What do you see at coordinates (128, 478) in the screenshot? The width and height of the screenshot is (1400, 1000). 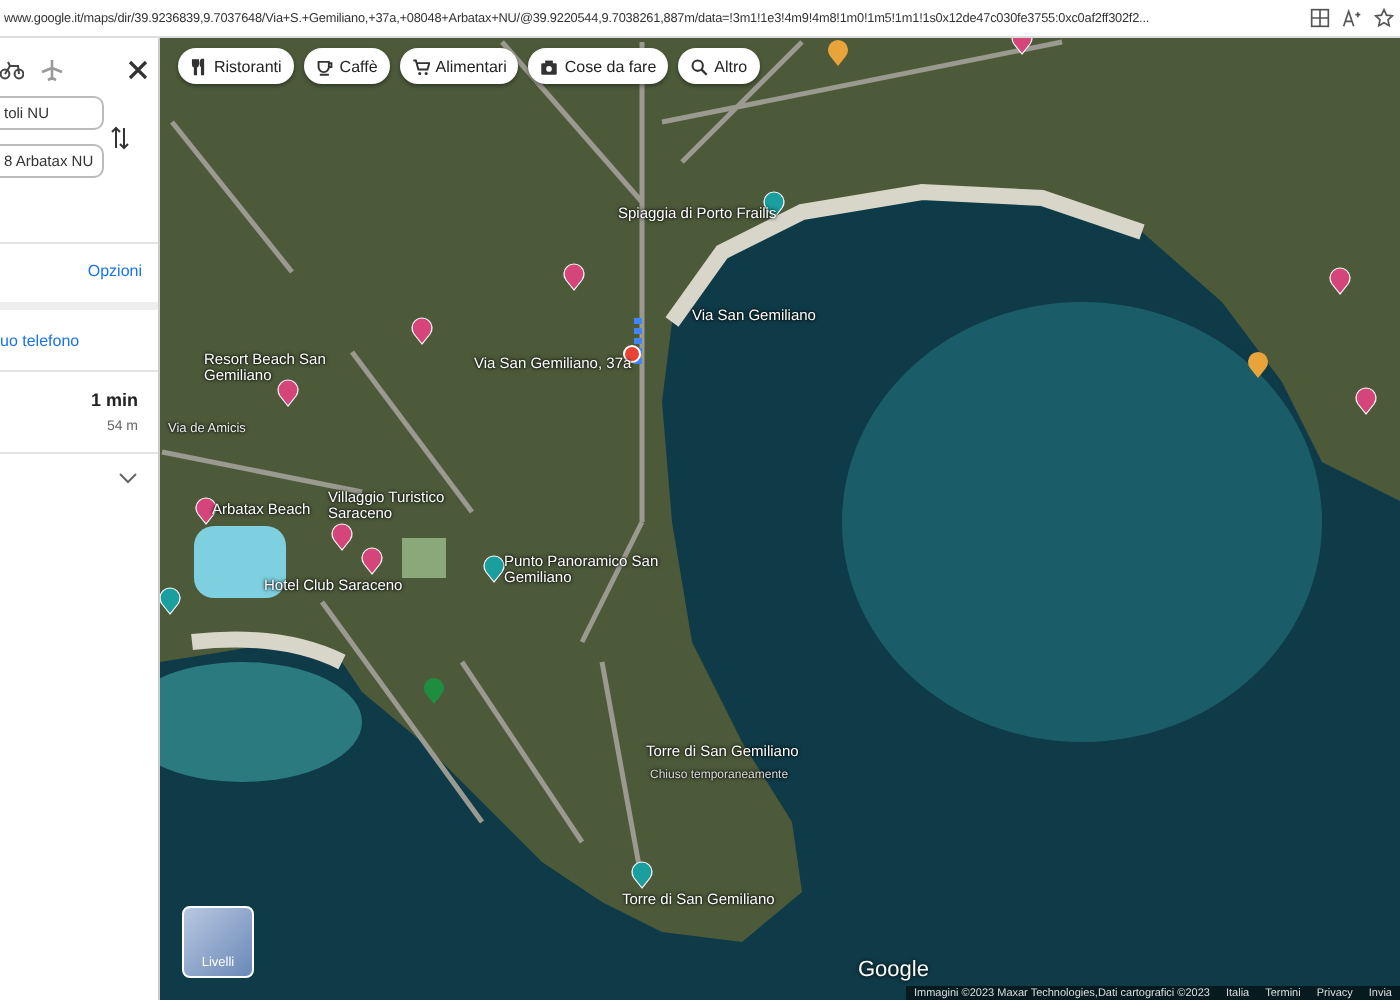 I see `chevron-icon` at bounding box center [128, 478].